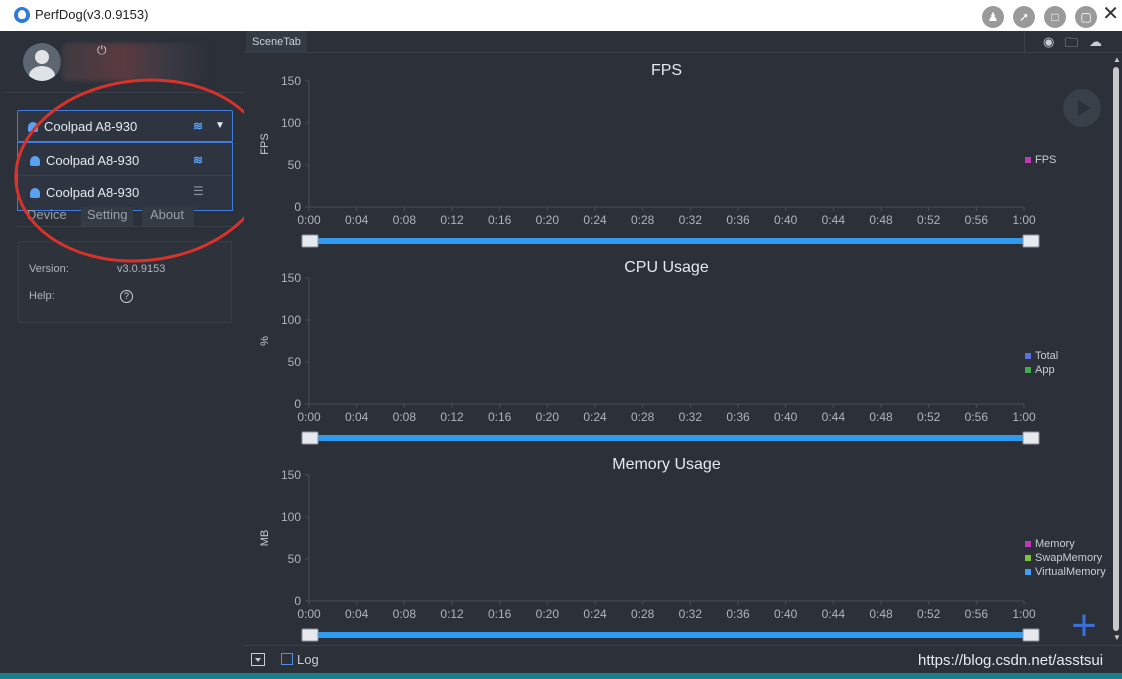 Image resolution: width=1122 pixels, height=679 pixels. What do you see at coordinates (1095, 42) in the screenshot?
I see `cloud-icon: ☁` at bounding box center [1095, 42].